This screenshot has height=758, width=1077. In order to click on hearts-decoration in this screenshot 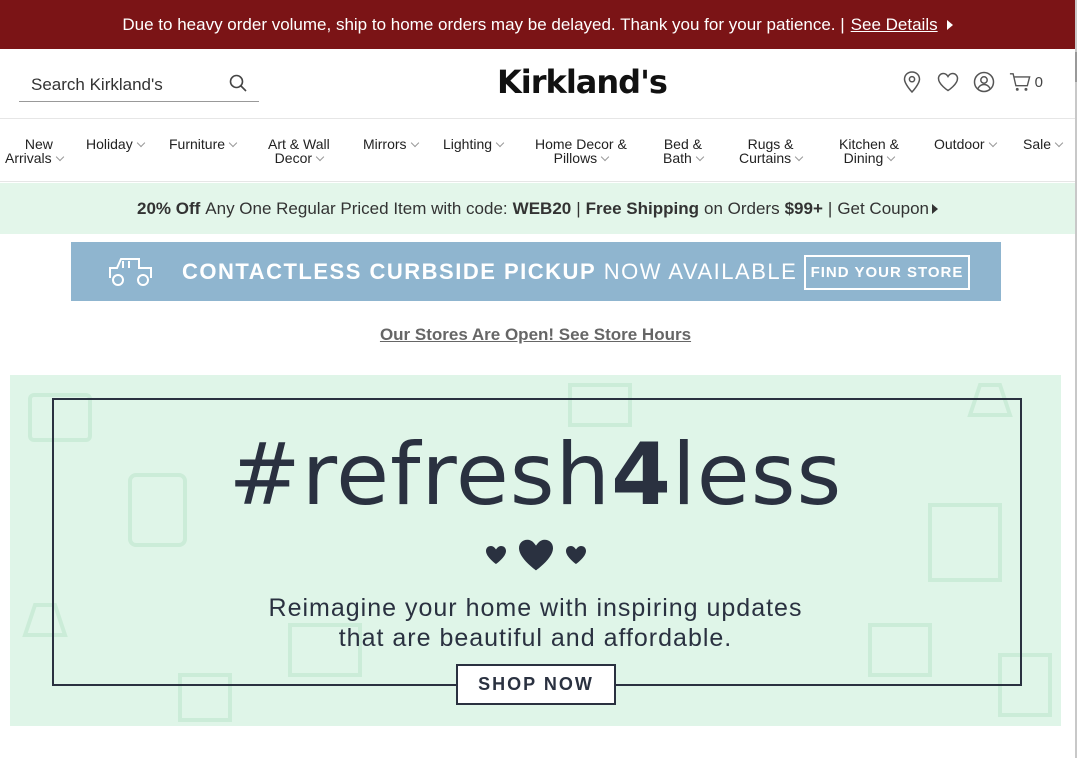, I will do `click(535, 555)`.